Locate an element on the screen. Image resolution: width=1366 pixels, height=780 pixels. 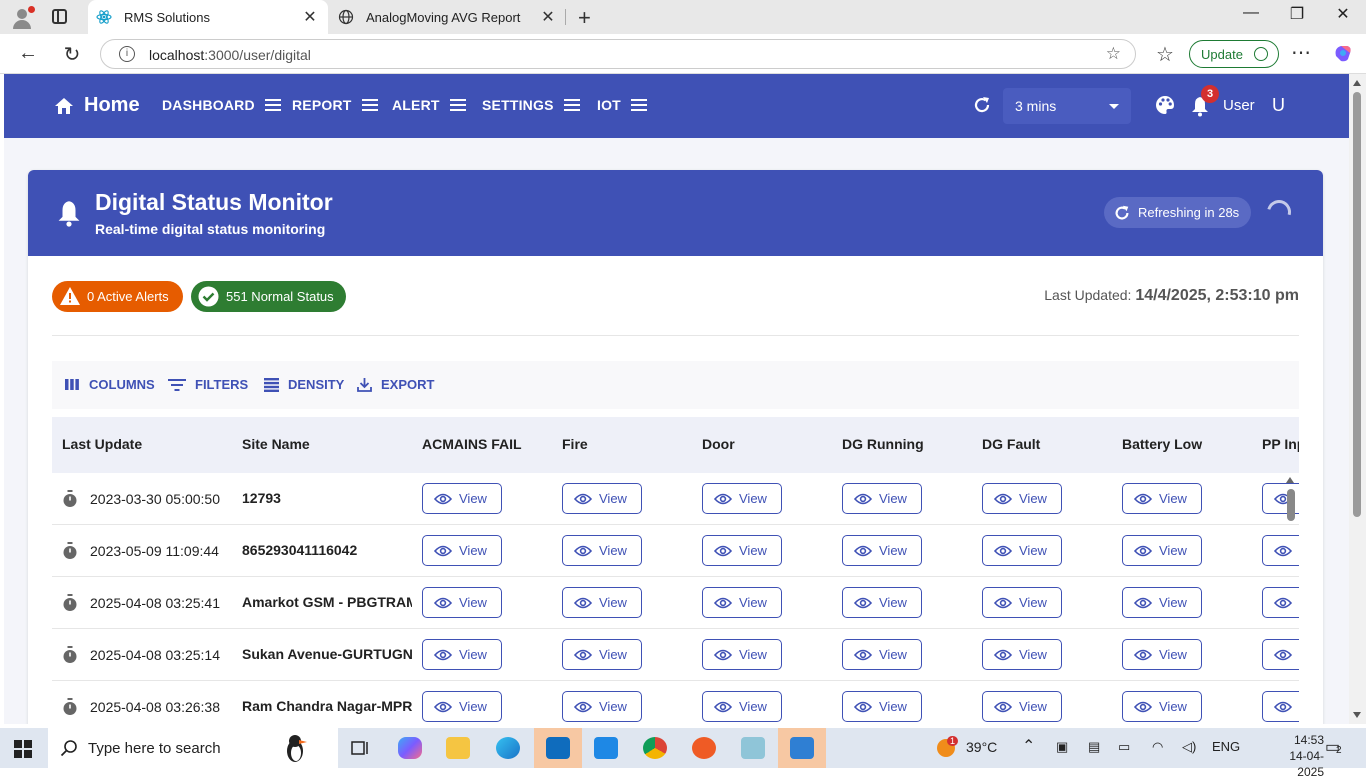
palette-icon is located at coordinates (1165, 107).